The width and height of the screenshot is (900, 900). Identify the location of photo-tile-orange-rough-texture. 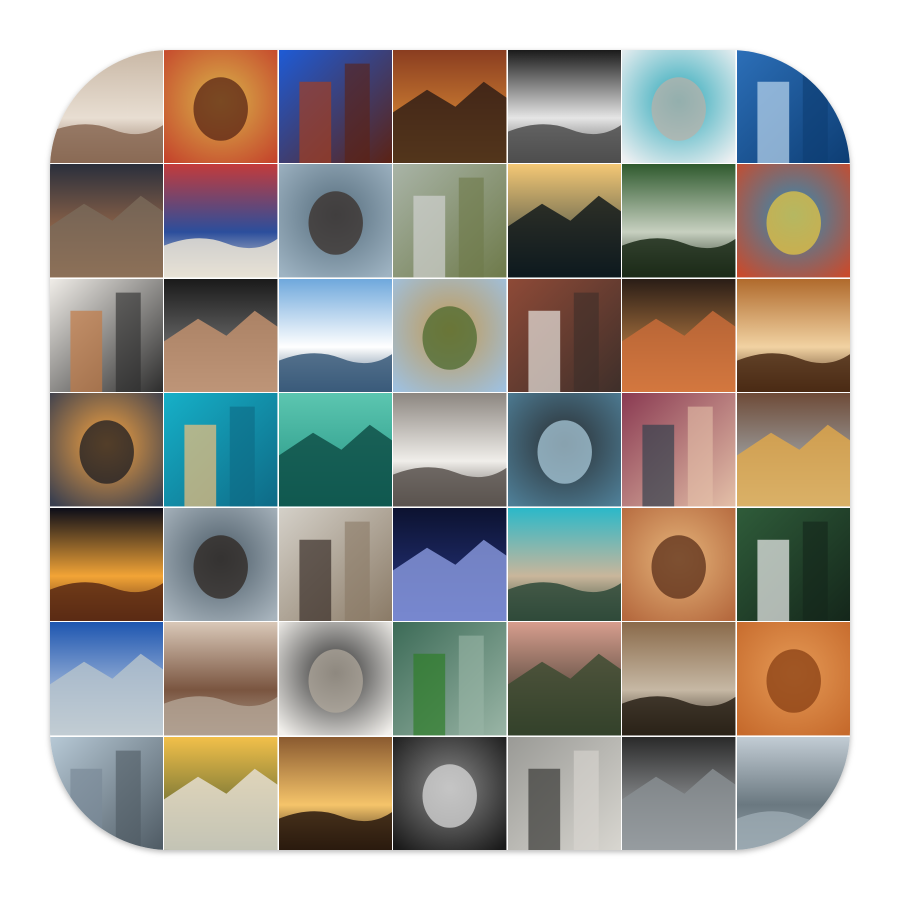
(793, 679).